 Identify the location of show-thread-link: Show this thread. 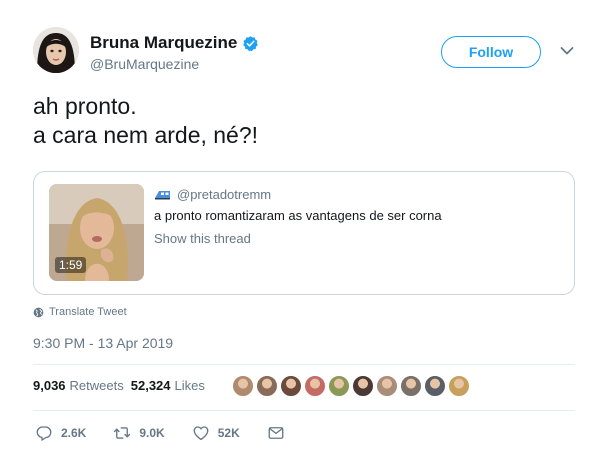
(202, 238).